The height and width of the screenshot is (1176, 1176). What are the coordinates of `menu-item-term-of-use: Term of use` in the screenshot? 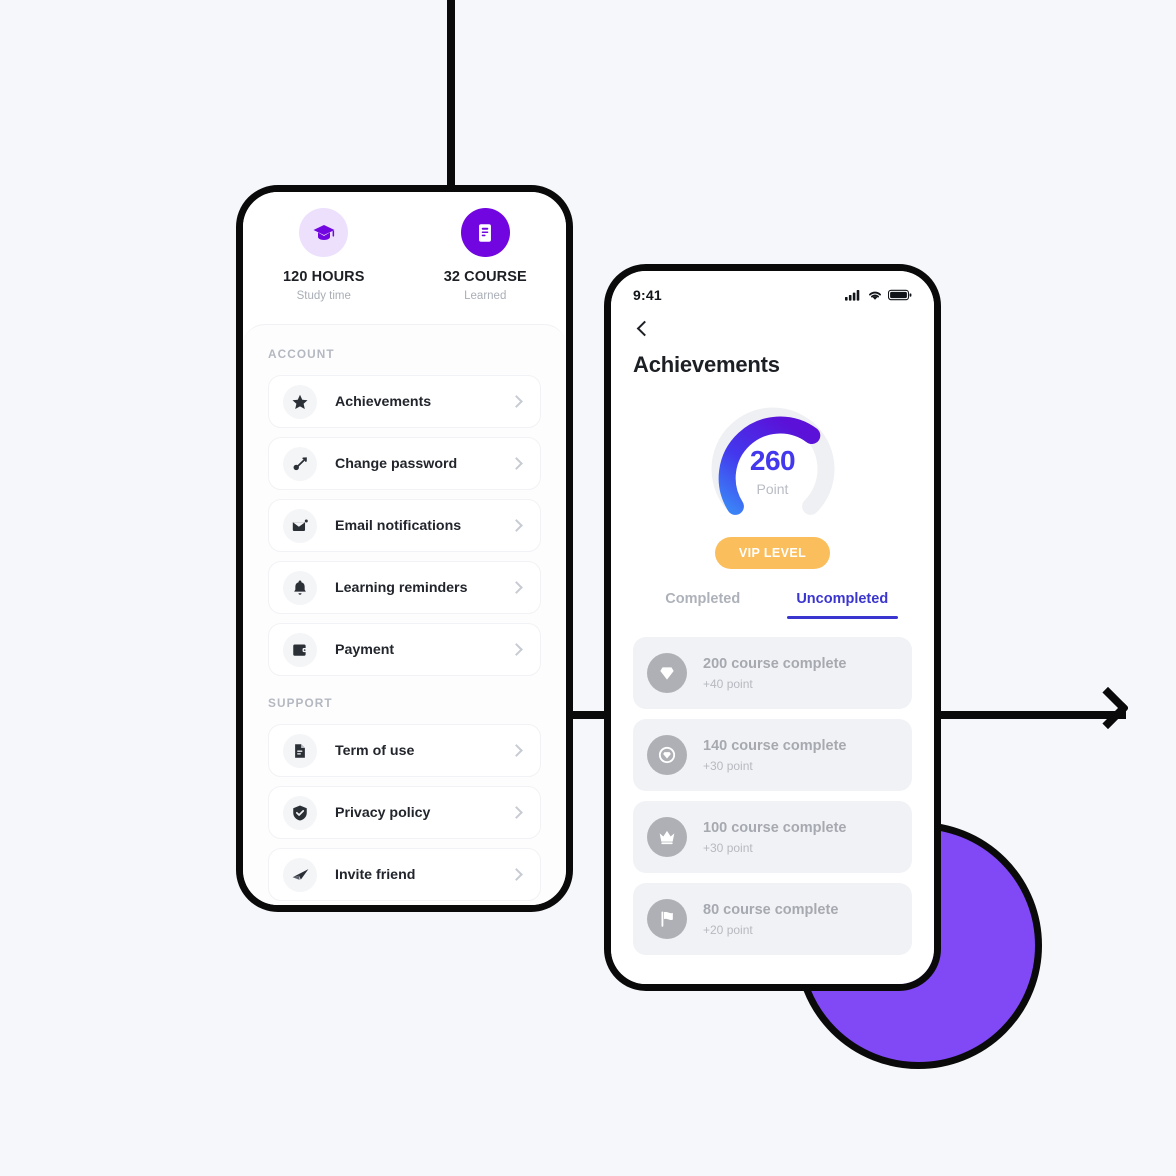 It's located at (404, 750).